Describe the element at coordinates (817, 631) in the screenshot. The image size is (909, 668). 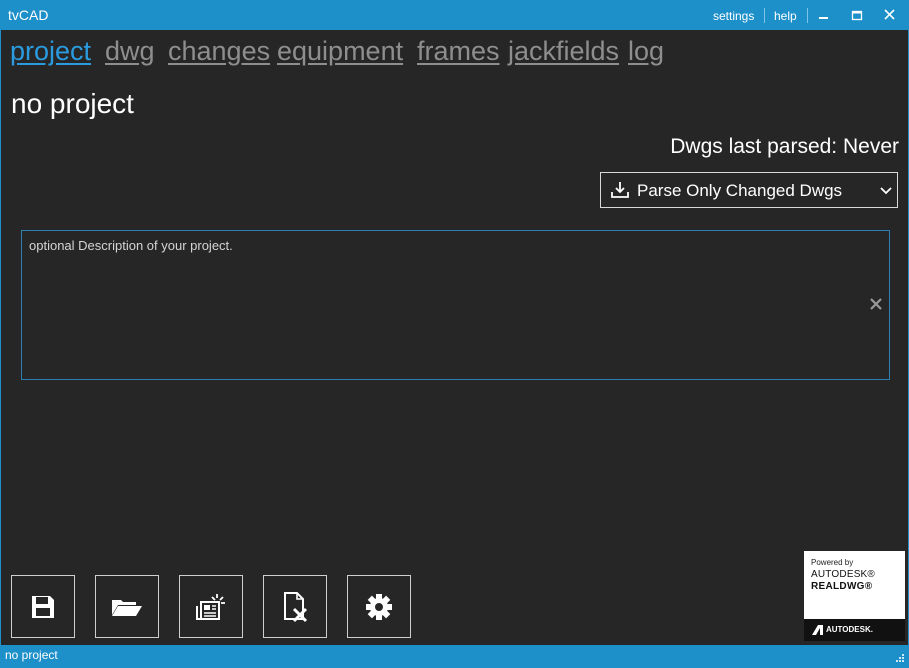
I see `autodesk-mark-icon` at that location.